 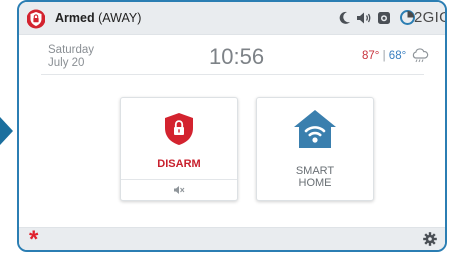 I want to click on date-day: Saturday, so click(x=71, y=50).